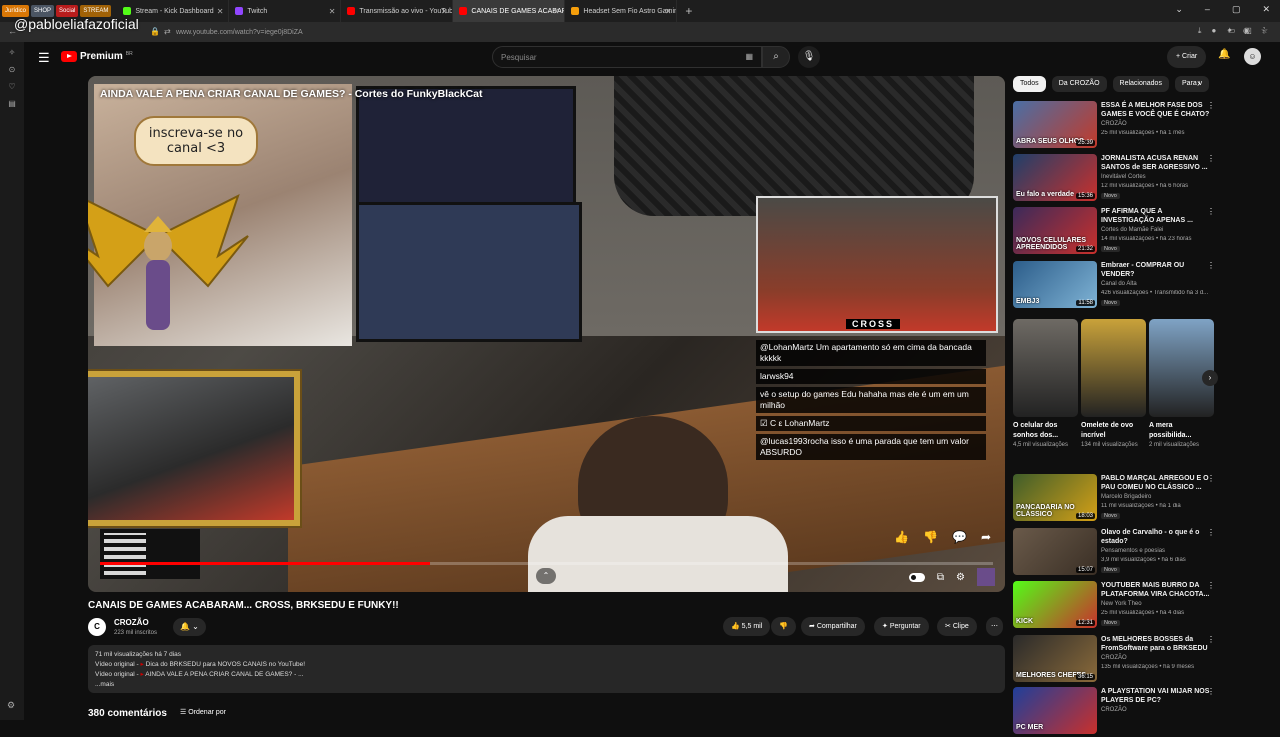  I want to click on short-item: A mera possibilida... 2 mil visualizações, so click(1181, 384).